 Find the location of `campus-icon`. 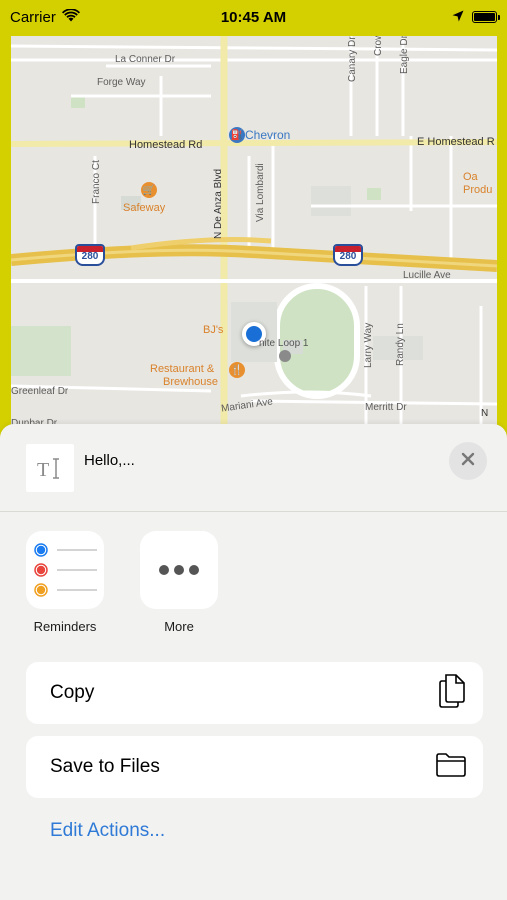

campus-icon is located at coordinates (285, 356).